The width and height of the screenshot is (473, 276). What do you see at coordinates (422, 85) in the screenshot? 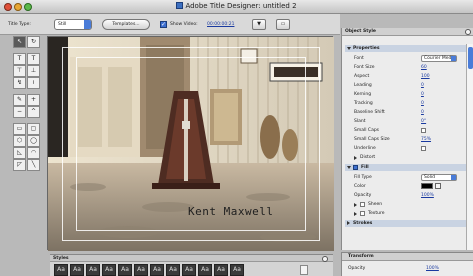
I see `leading-value: 0` at bounding box center [422, 85].